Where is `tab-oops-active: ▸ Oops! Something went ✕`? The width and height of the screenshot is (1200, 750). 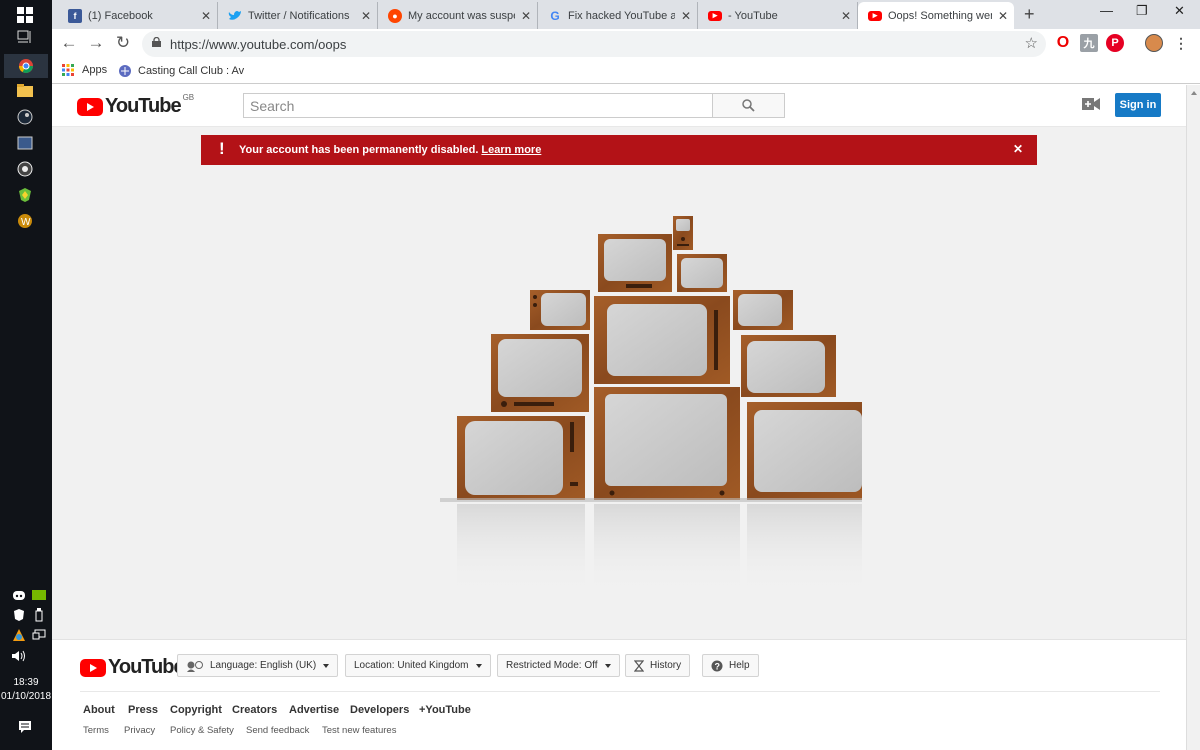
tab-oops-active: ▸ Oops! Something went ✕ is located at coordinates (936, 15).